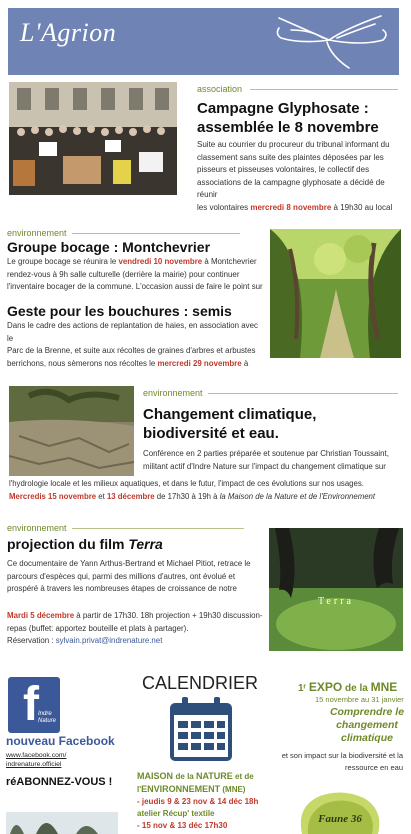 Image resolution: width=411 pixels, height=834 pixels. Describe the element at coordinates (85, 544) in the screenshot. I see `article-title-terra: projection du film Terra` at that location.